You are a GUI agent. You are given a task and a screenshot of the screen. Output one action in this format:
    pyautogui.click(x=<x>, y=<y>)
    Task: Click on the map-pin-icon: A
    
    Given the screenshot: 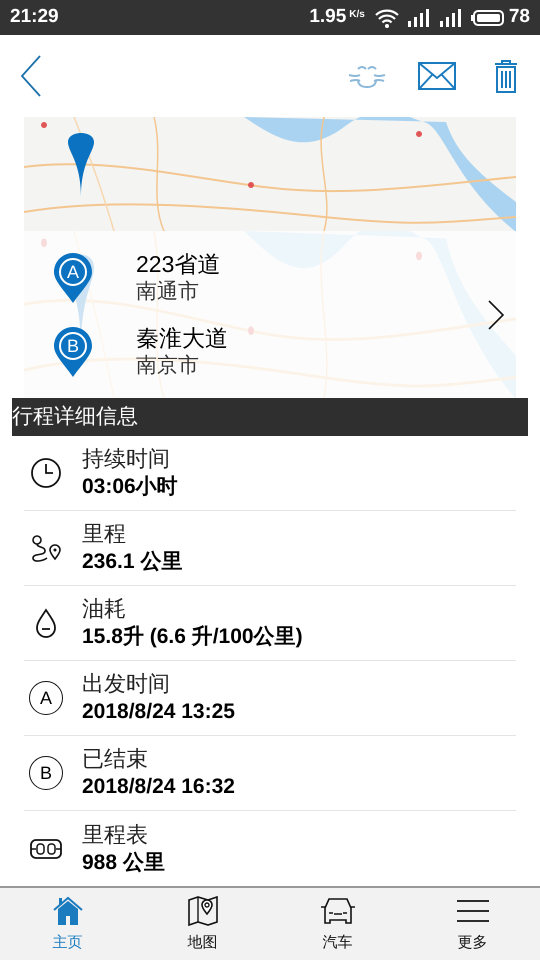 What is the action you would take?
    pyautogui.click(x=73, y=277)
    